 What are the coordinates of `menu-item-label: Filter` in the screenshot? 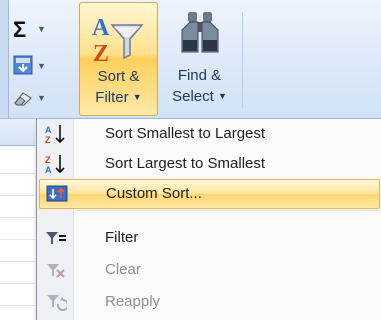 It's located at (122, 237).